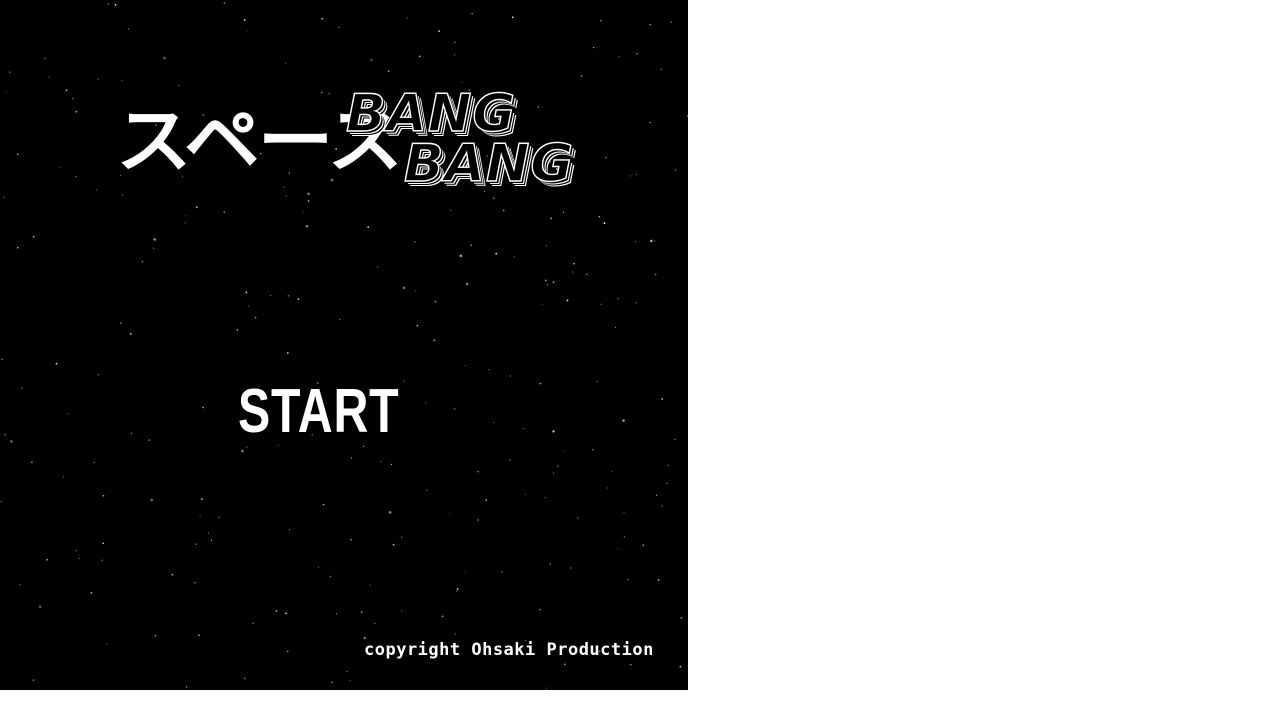  Describe the element at coordinates (509, 650) in the screenshot. I see `copyright-text: copyright Ohsaki Production` at that location.